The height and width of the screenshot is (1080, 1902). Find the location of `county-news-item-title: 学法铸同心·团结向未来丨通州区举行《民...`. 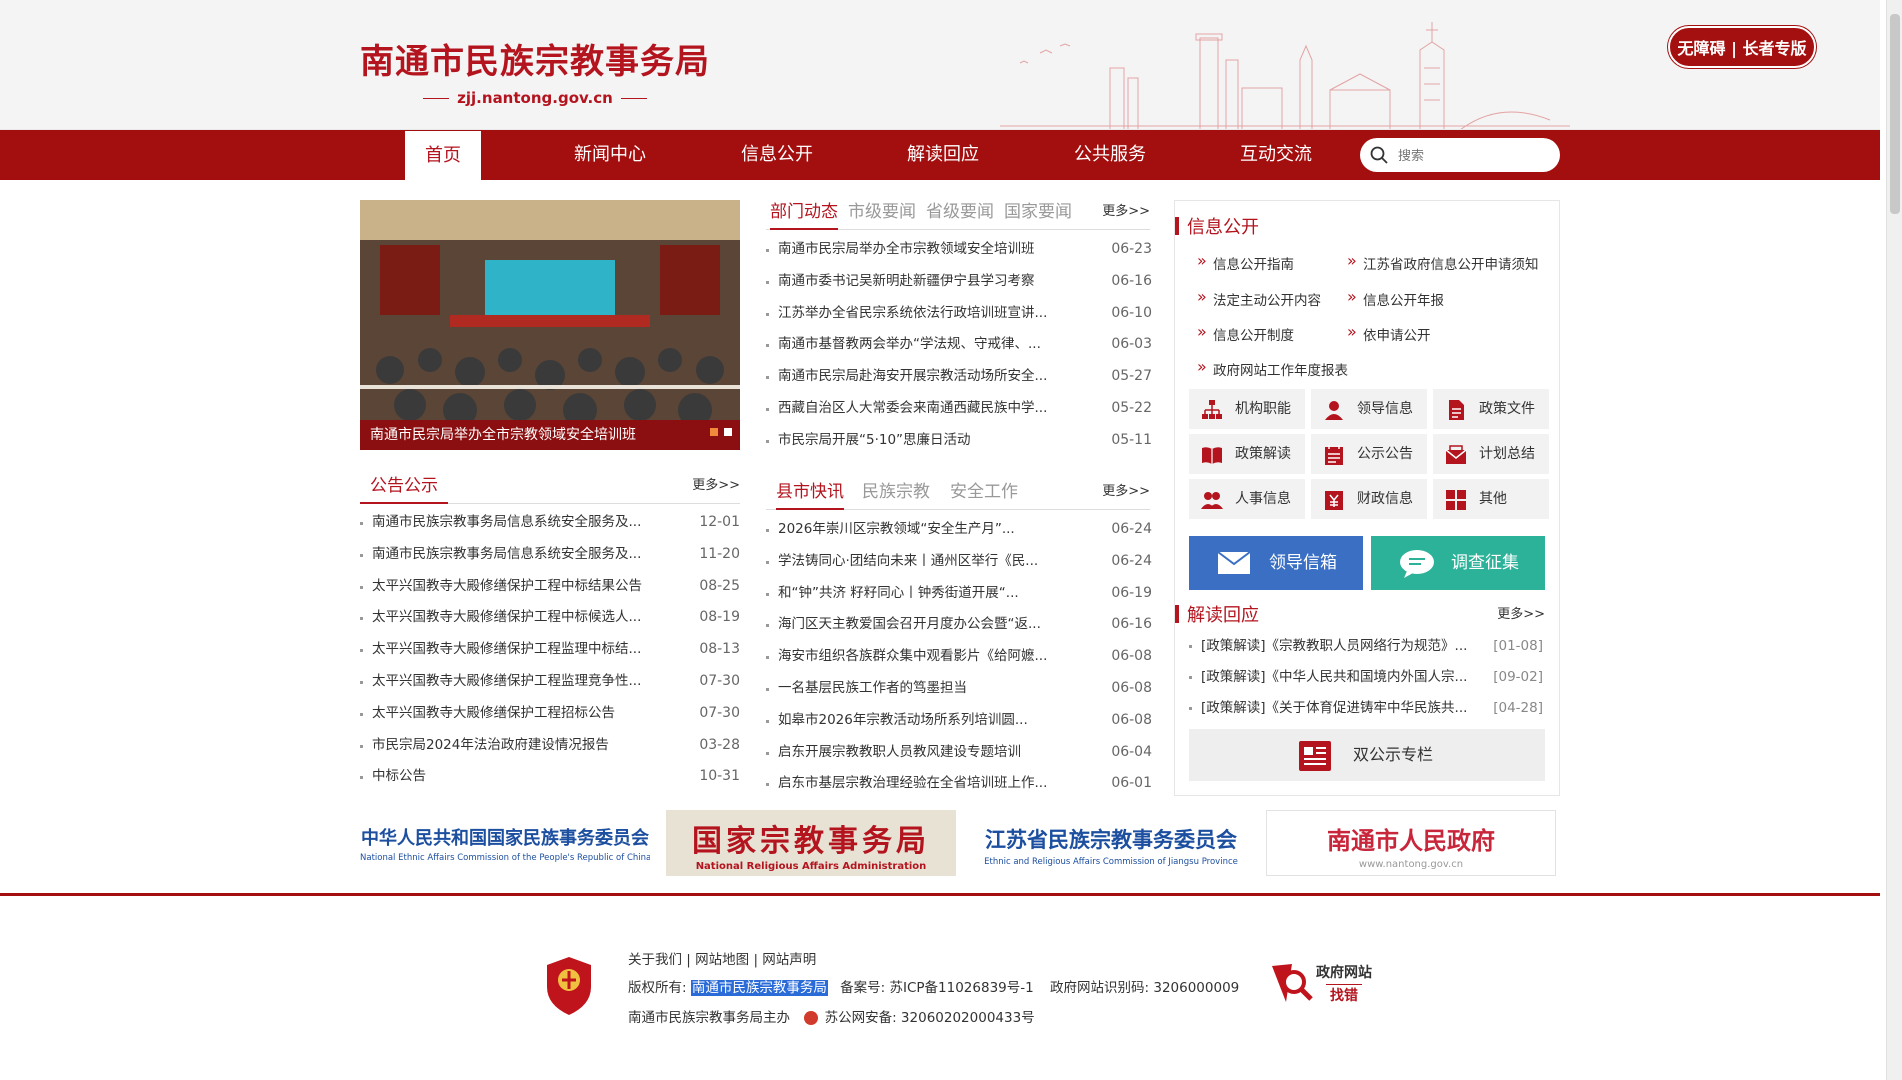

county-news-item-title: 学法铸同心·团结向未来丨通州区举行《民... is located at coordinates (908, 562).